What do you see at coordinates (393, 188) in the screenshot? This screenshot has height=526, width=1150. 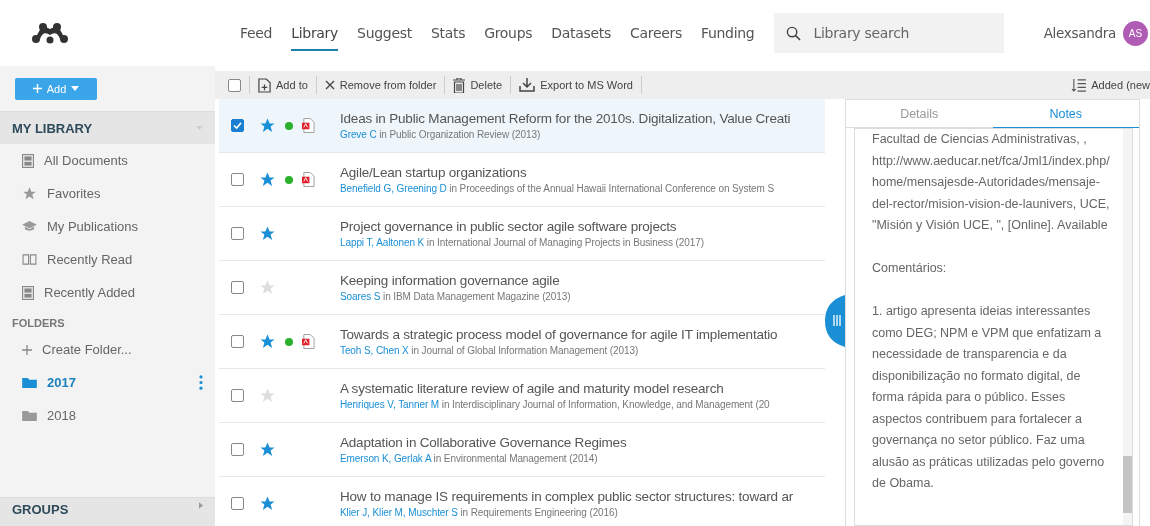 I see `document-authors: Benefield G, Greening D` at bounding box center [393, 188].